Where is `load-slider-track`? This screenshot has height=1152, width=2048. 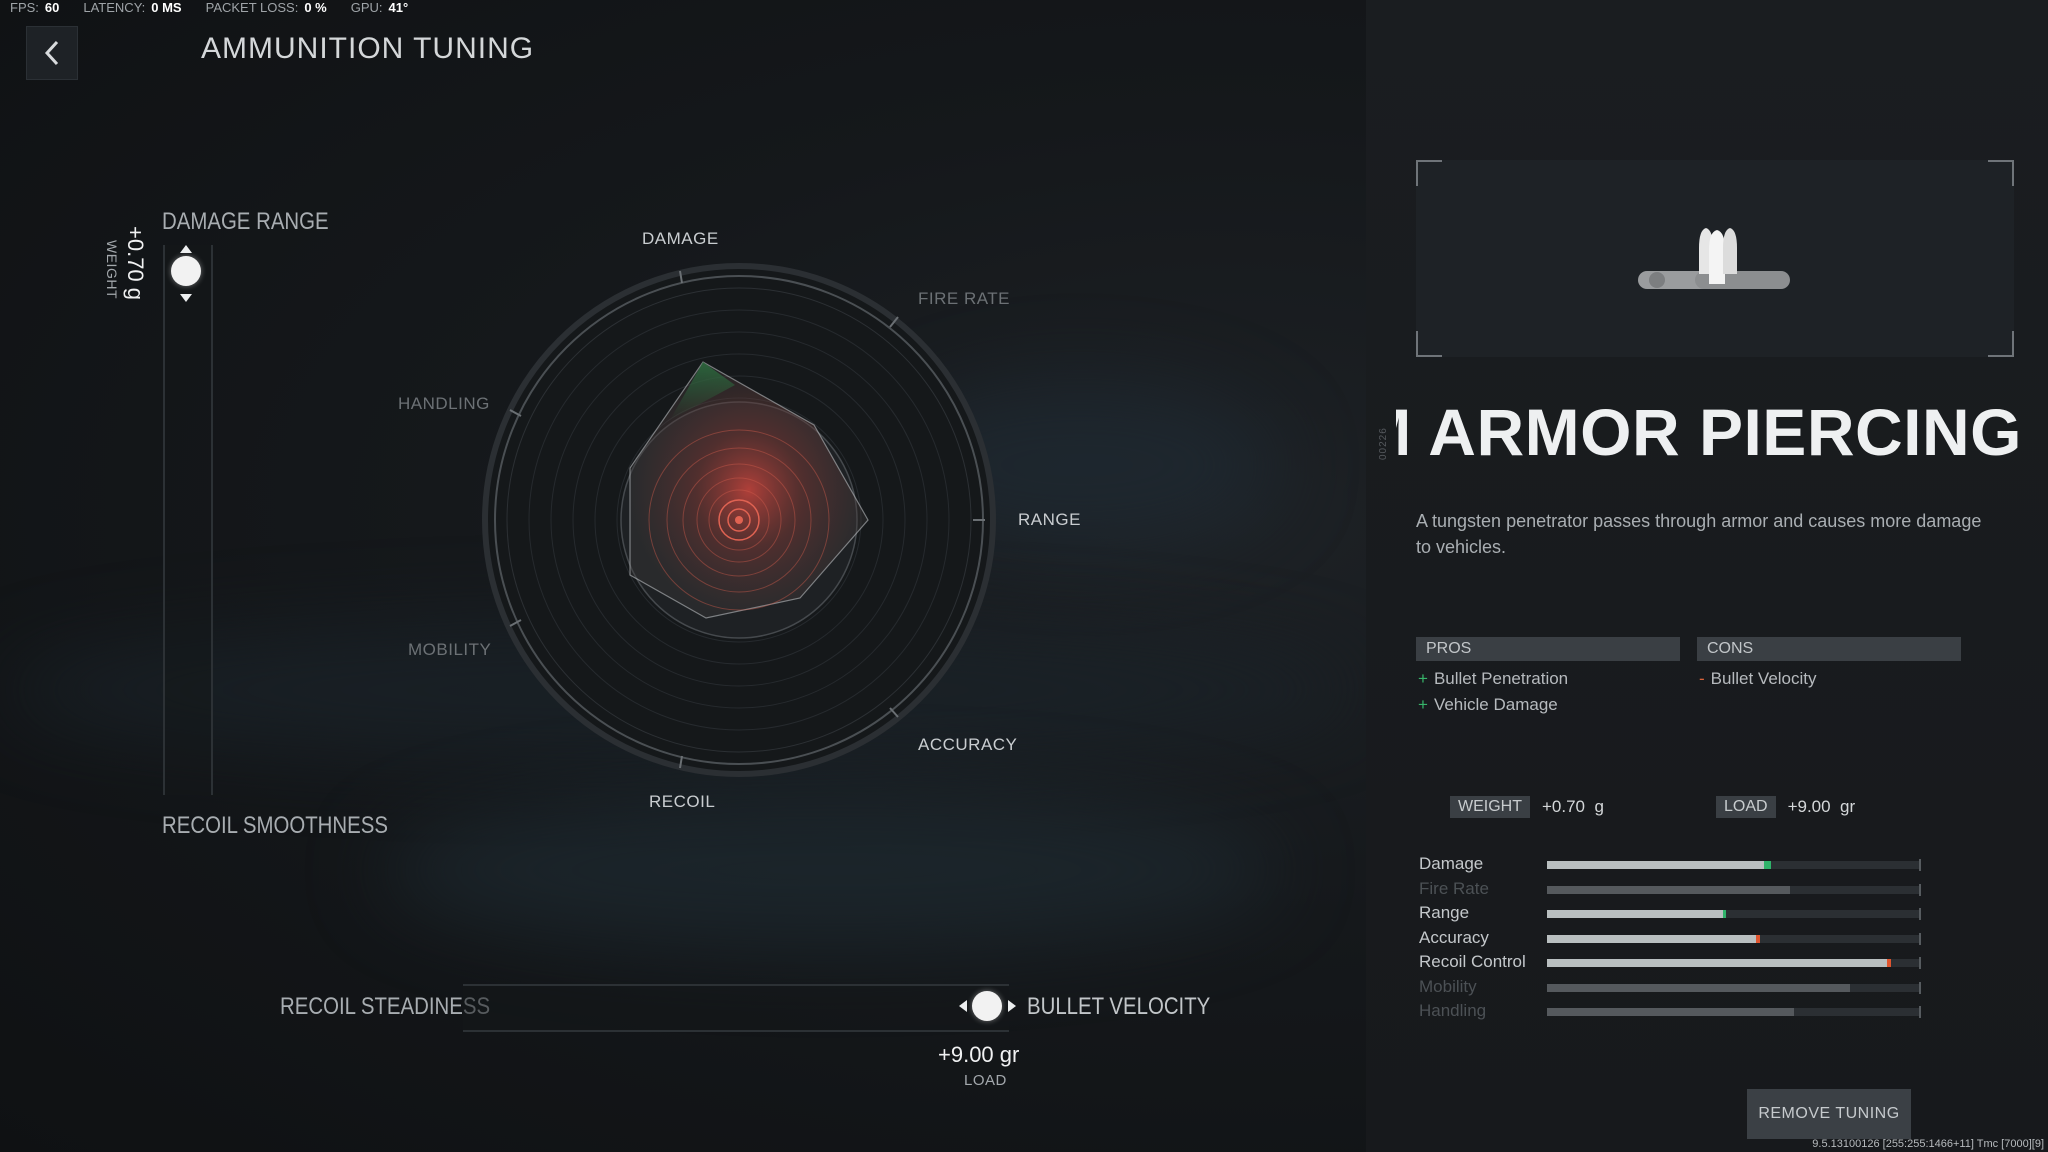 load-slider-track is located at coordinates (736, 1008).